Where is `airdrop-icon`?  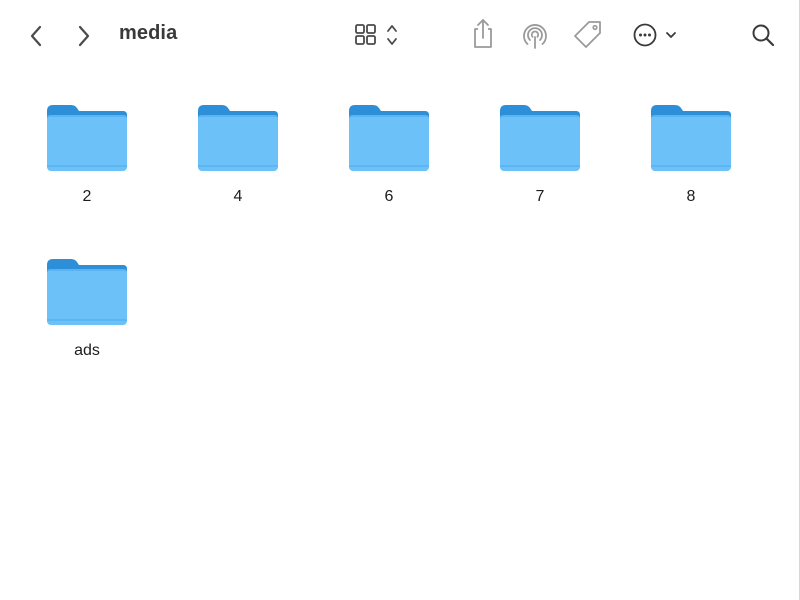 airdrop-icon is located at coordinates (535, 36).